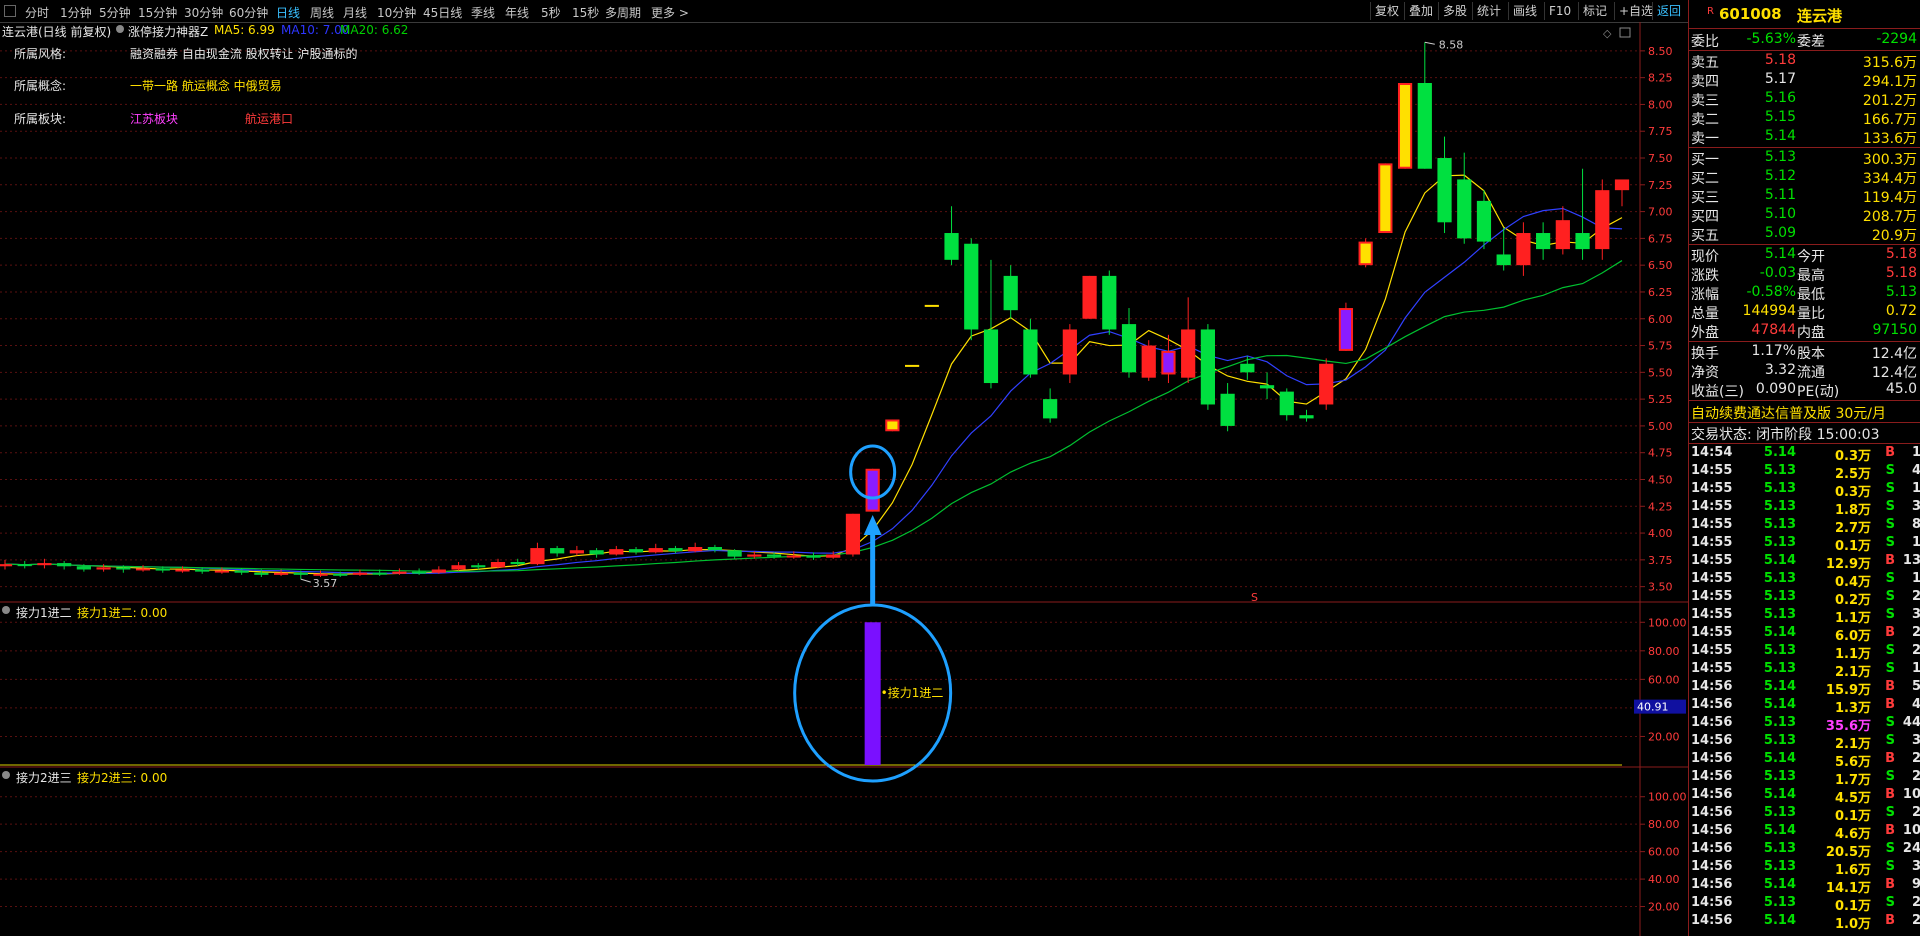 The image size is (1920, 936). What do you see at coordinates (120, 29) in the screenshot?
I see `indicator-settings-icon` at bounding box center [120, 29].